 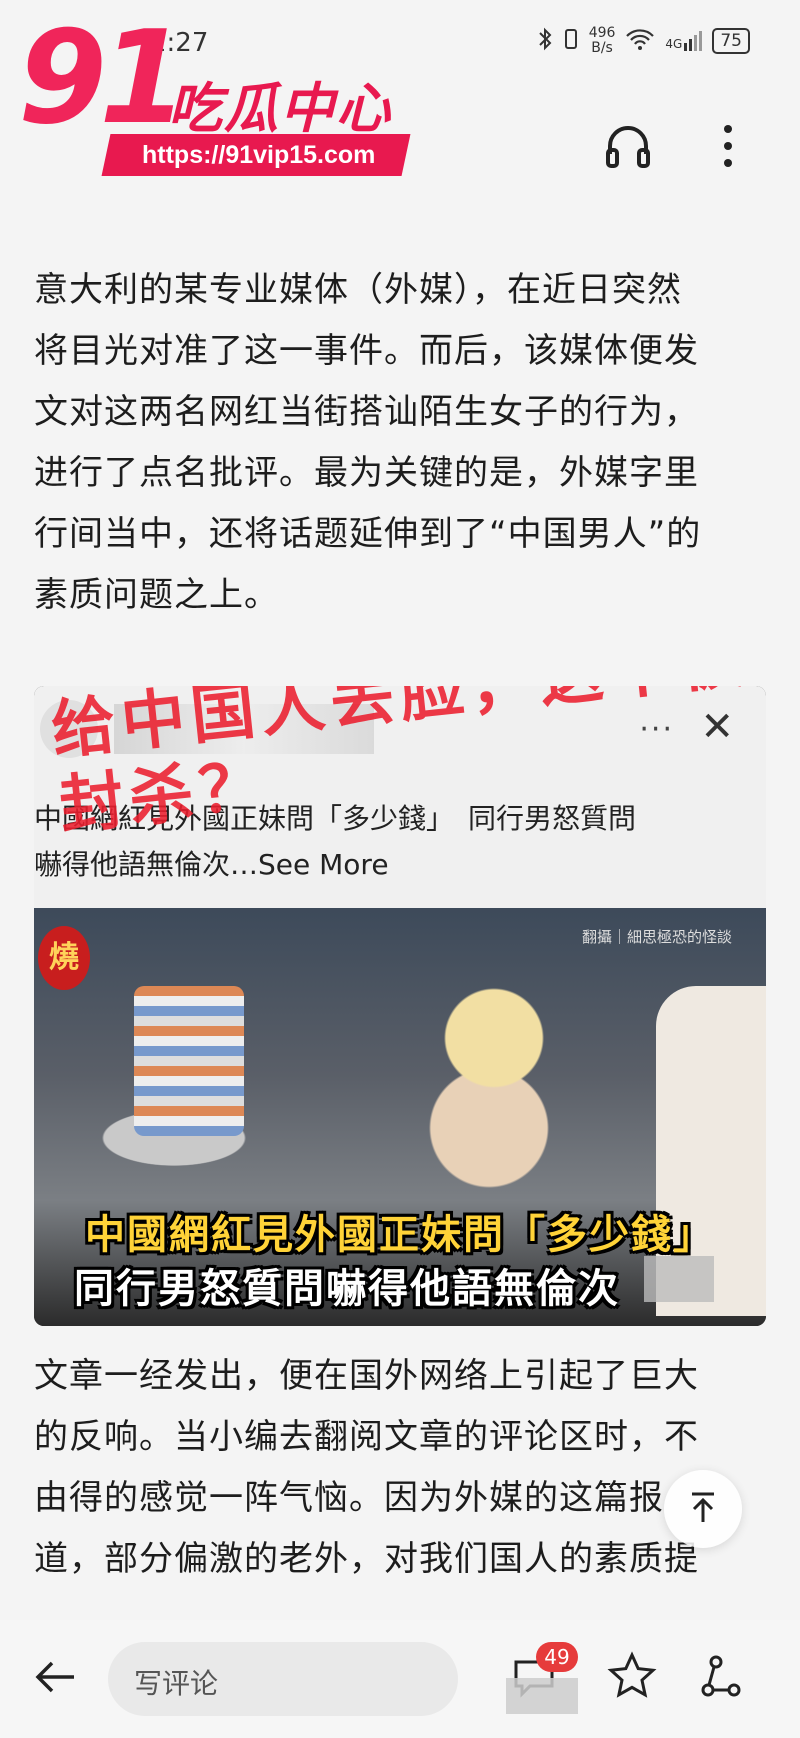 I want to click on bottom-action-bar: 写评论 49, so click(x=400, y=1679).